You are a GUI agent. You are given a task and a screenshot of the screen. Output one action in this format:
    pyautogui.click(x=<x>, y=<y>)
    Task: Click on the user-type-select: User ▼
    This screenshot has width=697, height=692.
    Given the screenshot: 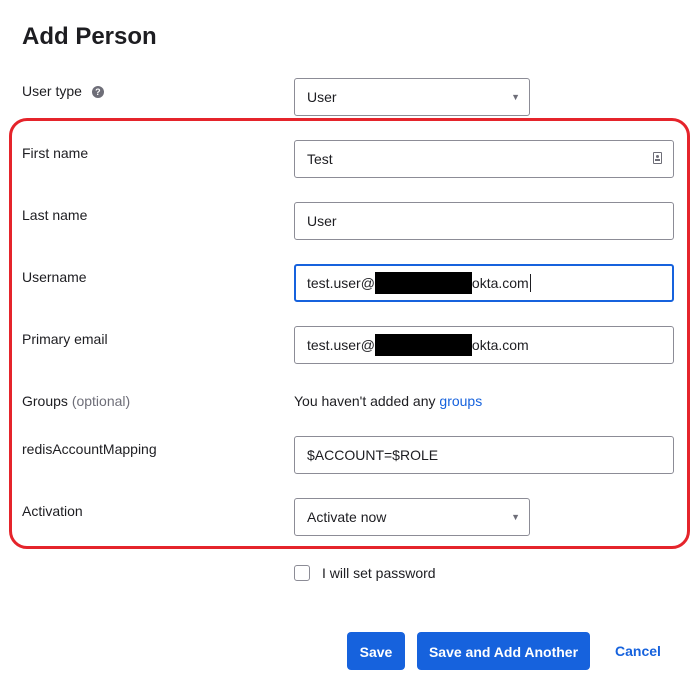 What is the action you would take?
    pyautogui.click(x=412, y=97)
    